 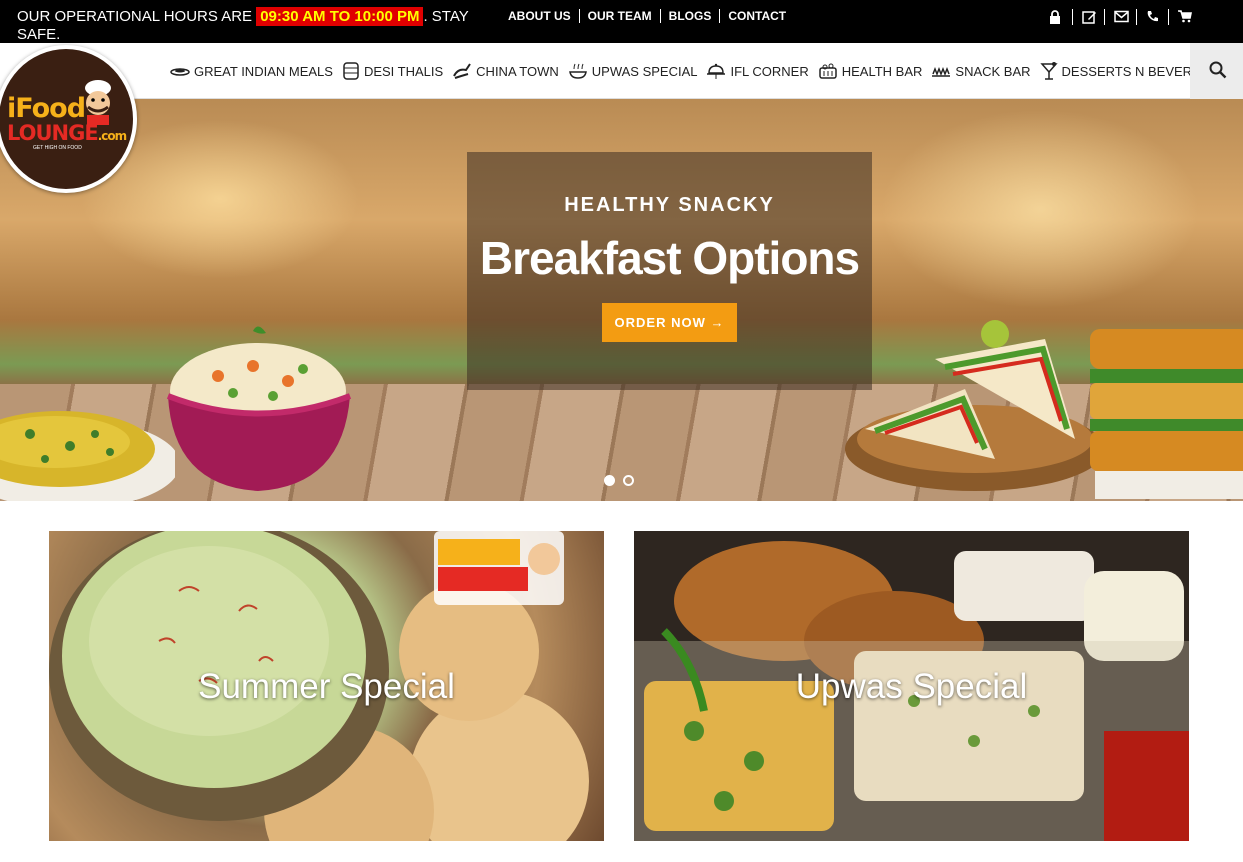 What do you see at coordinates (1048, 71) in the screenshot?
I see `cocktail-icon` at bounding box center [1048, 71].